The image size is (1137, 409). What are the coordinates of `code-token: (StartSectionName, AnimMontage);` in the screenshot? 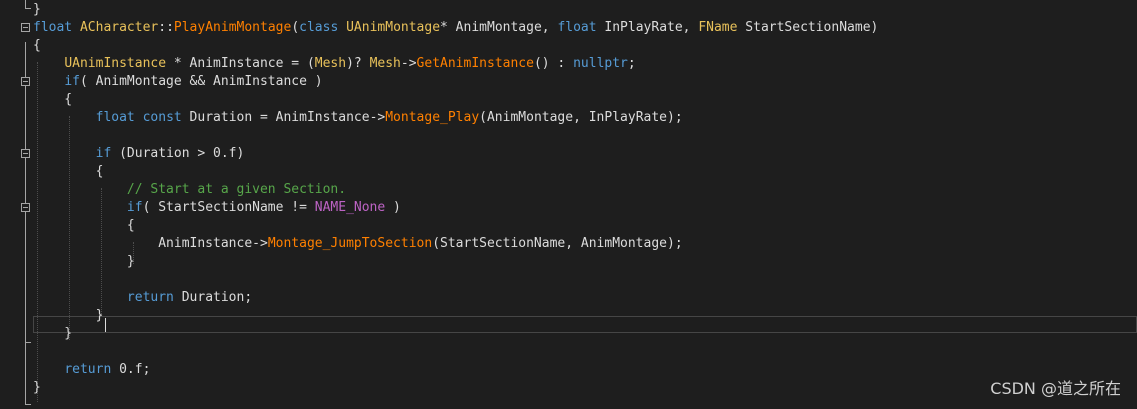 It's located at (557, 243).